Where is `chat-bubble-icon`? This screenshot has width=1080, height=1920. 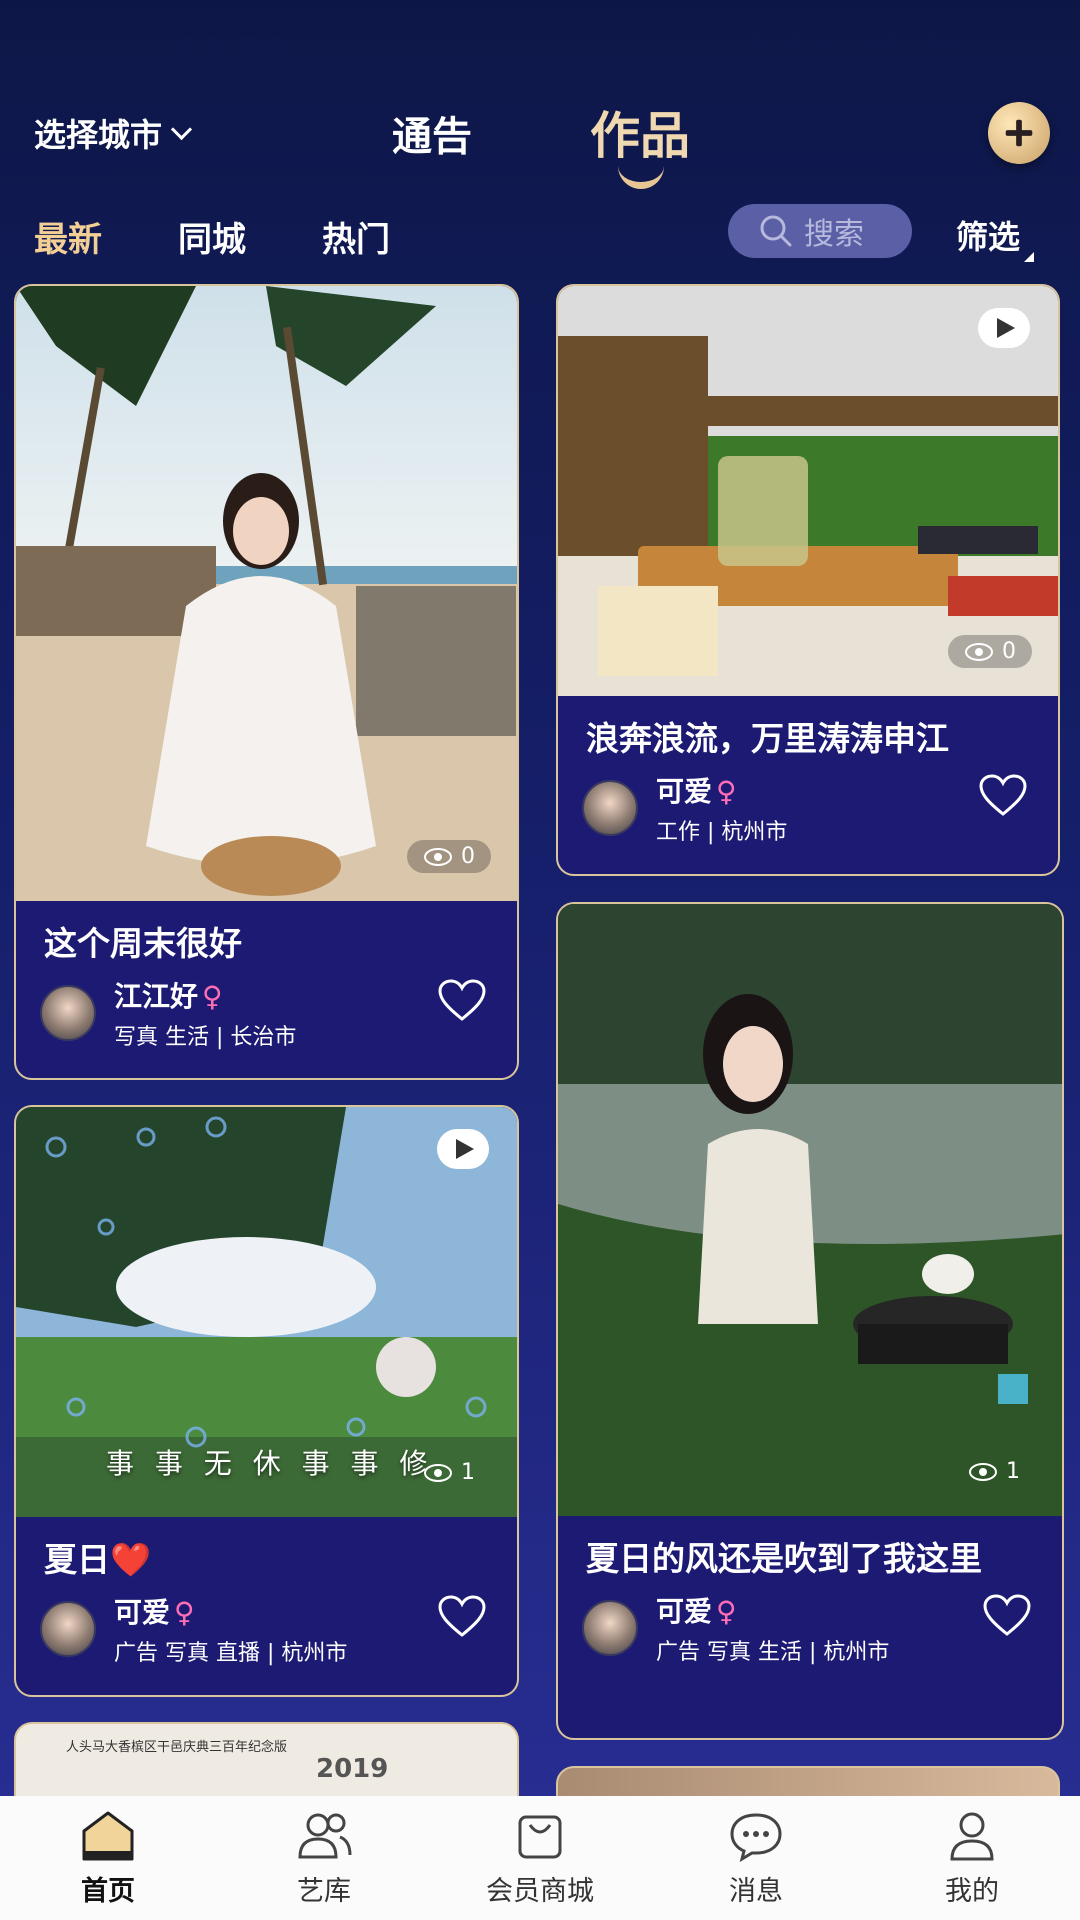 chat-bubble-icon is located at coordinates (756, 1837).